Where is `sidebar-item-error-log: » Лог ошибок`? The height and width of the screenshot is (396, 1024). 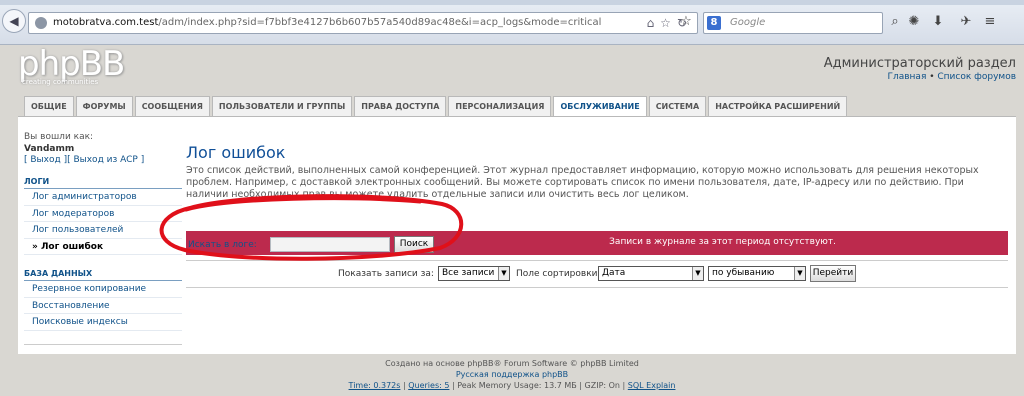
sidebar-item-error-log: » Лог ошибок is located at coordinates (103, 247).